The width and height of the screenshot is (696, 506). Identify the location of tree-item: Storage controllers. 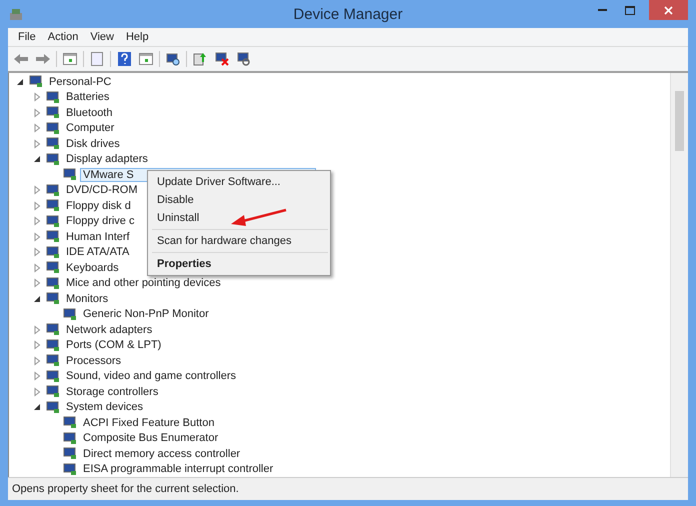
(112, 391).